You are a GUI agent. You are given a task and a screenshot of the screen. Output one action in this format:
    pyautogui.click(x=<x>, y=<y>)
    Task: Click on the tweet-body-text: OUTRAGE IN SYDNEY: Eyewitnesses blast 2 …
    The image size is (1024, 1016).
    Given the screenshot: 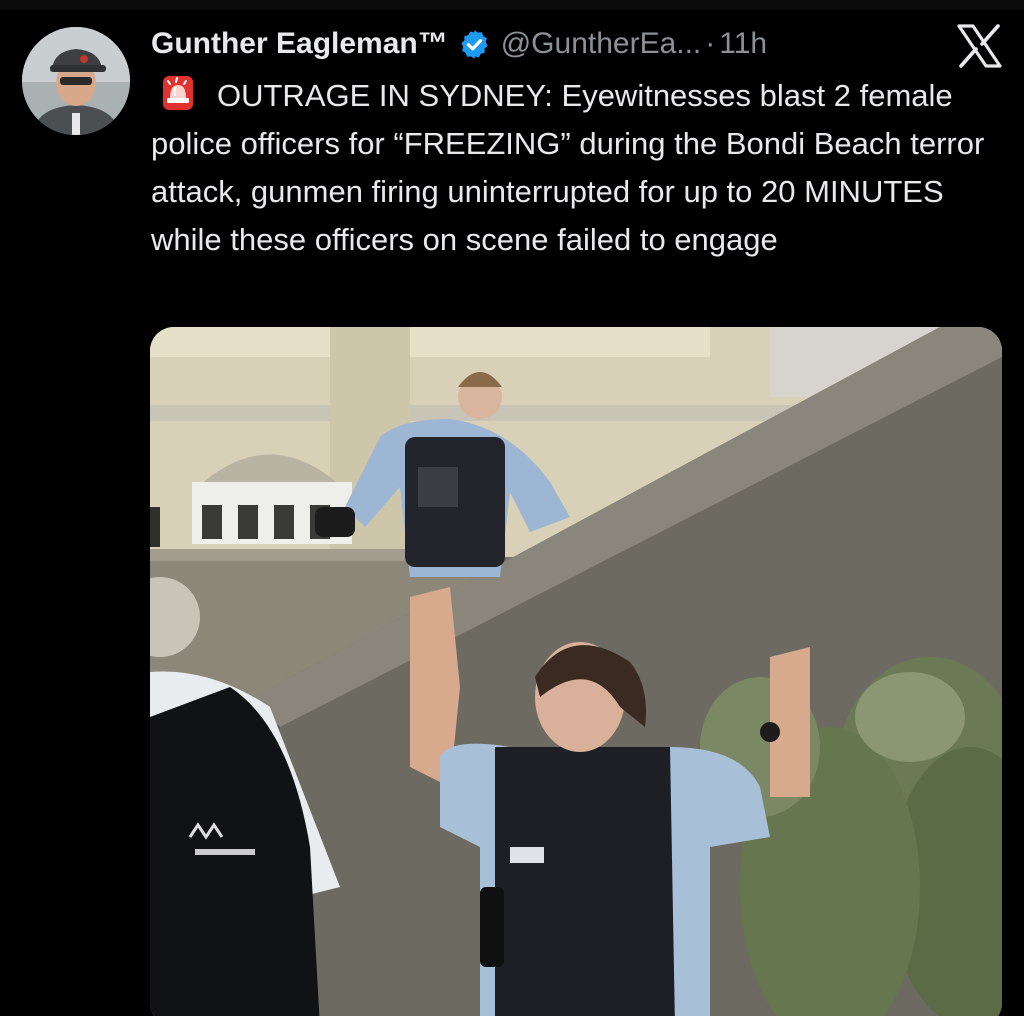 What is the action you would take?
    pyautogui.click(x=568, y=167)
    